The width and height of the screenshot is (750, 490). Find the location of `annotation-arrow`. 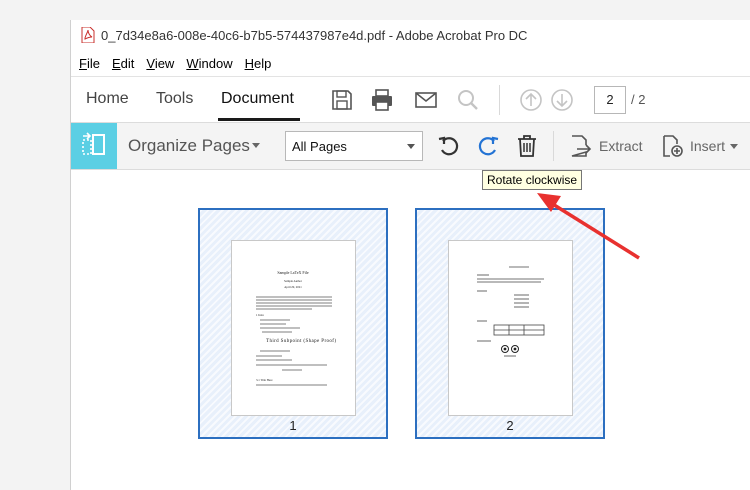

annotation-arrow is located at coordinates (588, 226).